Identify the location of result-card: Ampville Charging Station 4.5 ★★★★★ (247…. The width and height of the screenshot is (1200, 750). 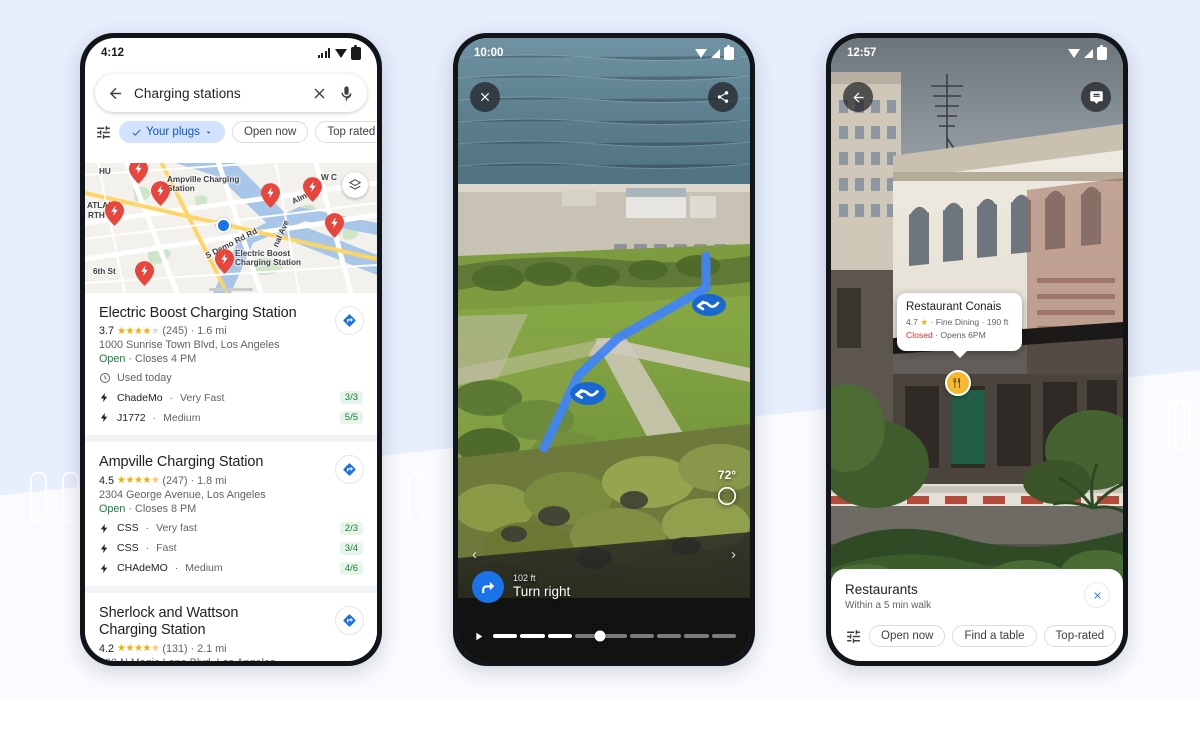
(231, 510).